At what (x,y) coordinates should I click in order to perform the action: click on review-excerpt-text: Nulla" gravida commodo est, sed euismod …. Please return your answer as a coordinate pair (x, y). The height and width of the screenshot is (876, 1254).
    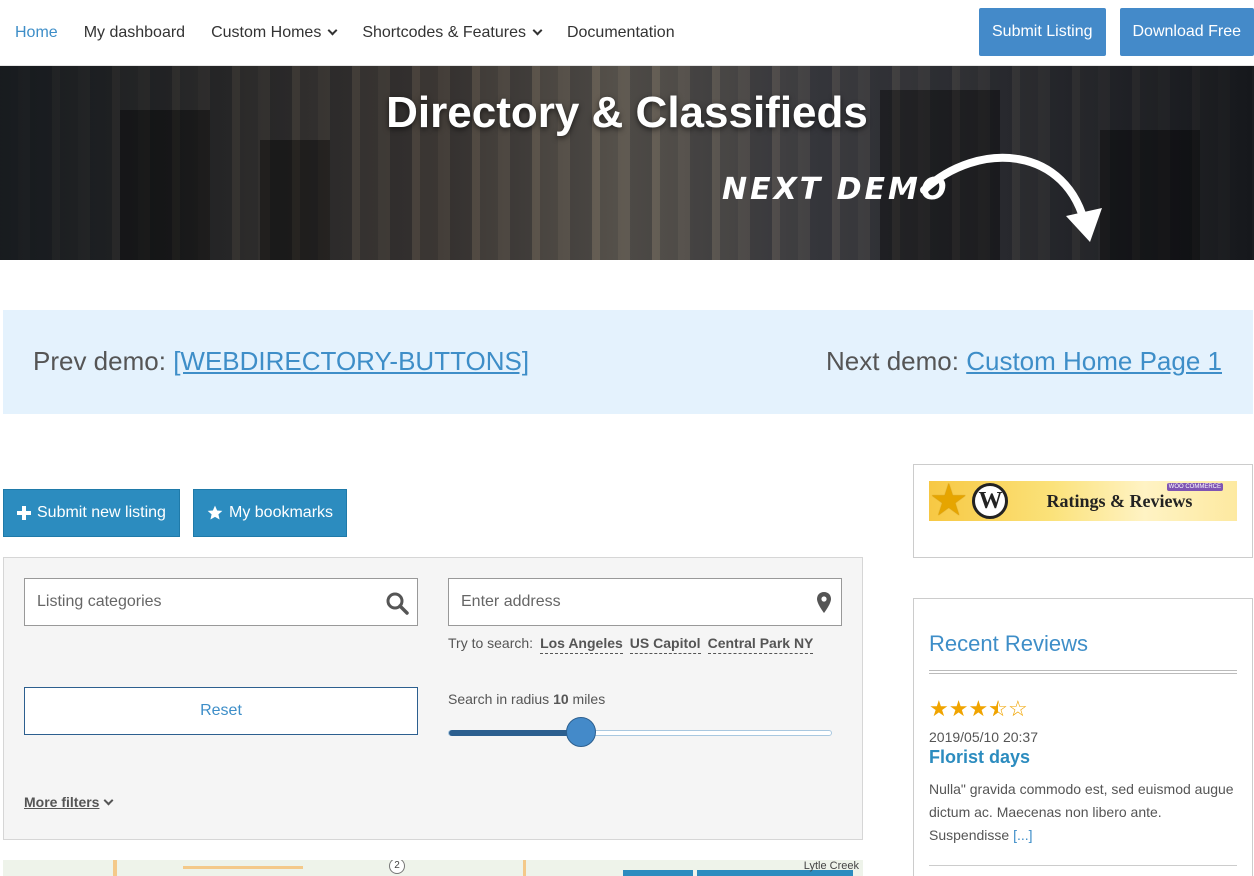
    Looking at the image, I should click on (1081, 812).